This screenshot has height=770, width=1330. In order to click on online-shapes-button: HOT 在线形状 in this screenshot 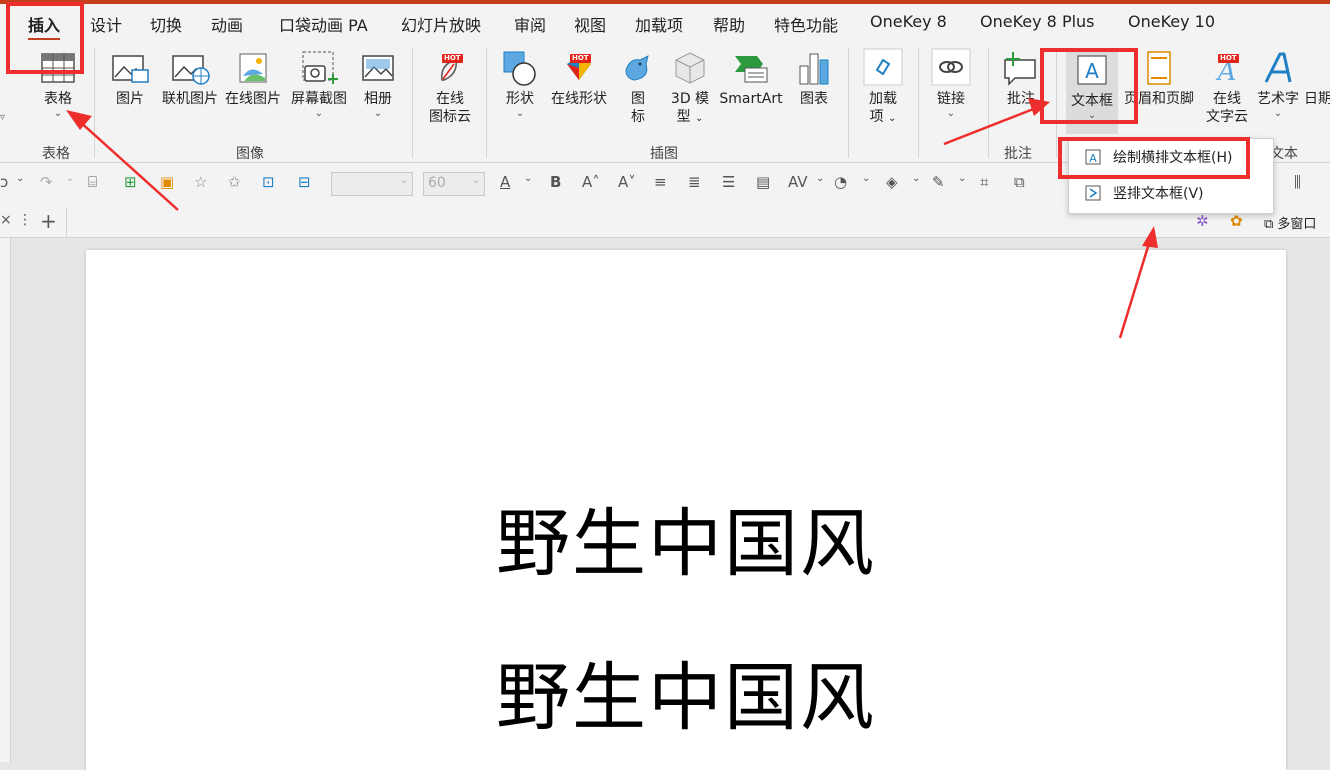, I will do `click(579, 79)`.